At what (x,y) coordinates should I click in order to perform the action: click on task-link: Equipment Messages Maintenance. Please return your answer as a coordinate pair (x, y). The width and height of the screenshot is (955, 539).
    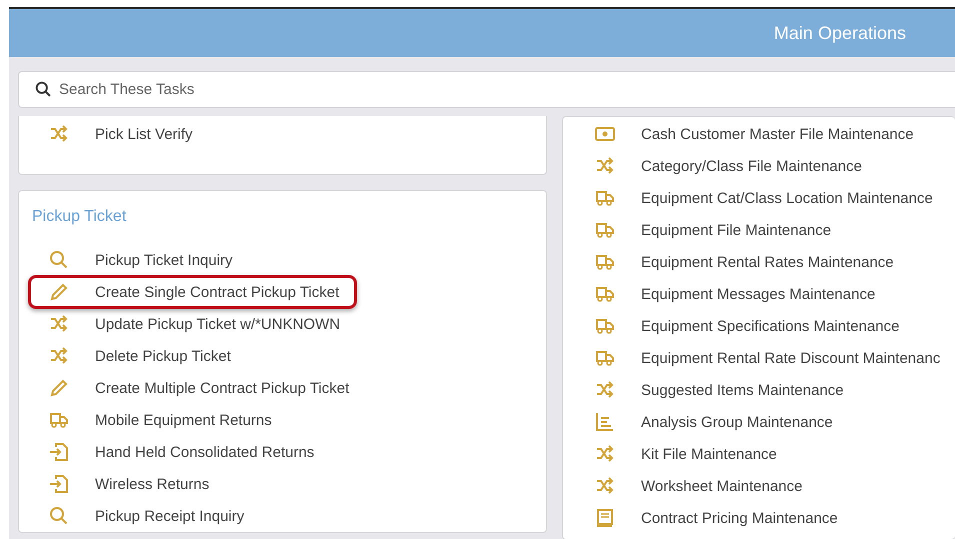
    Looking at the image, I should click on (758, 294).